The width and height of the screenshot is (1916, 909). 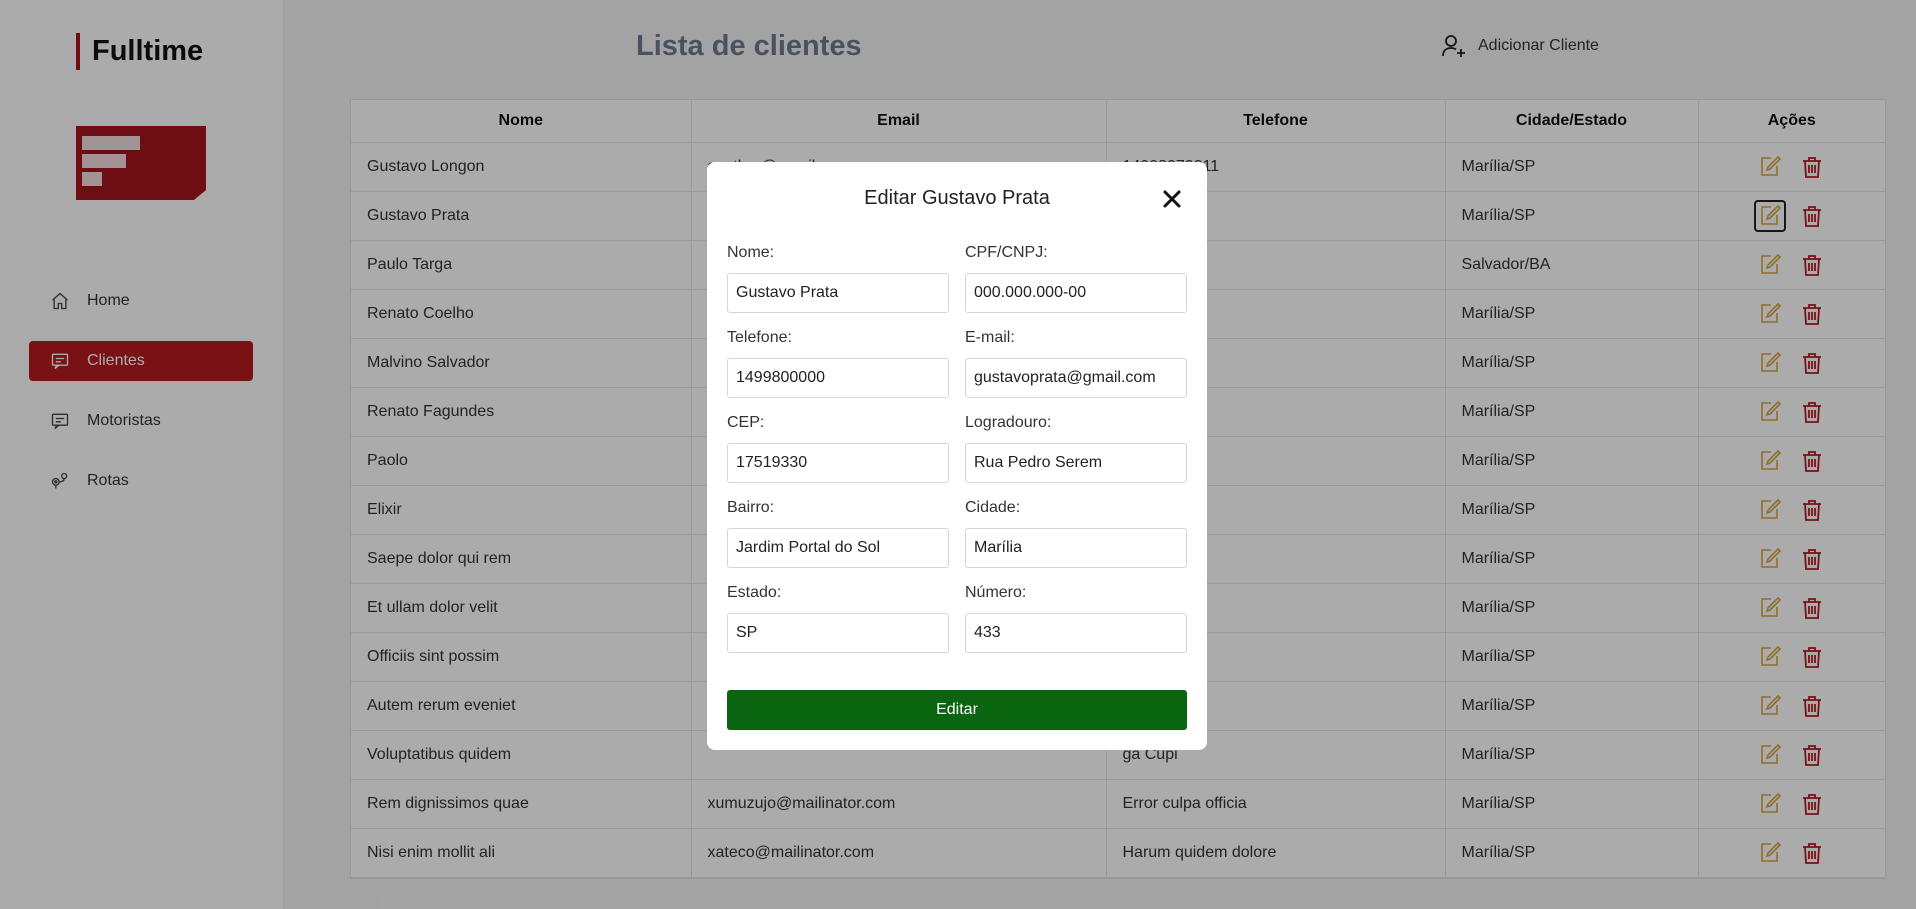 What do you see at coordinates (1076, 378) in the screenshot?
I see `email-input` at bounding box center [1076, 378].